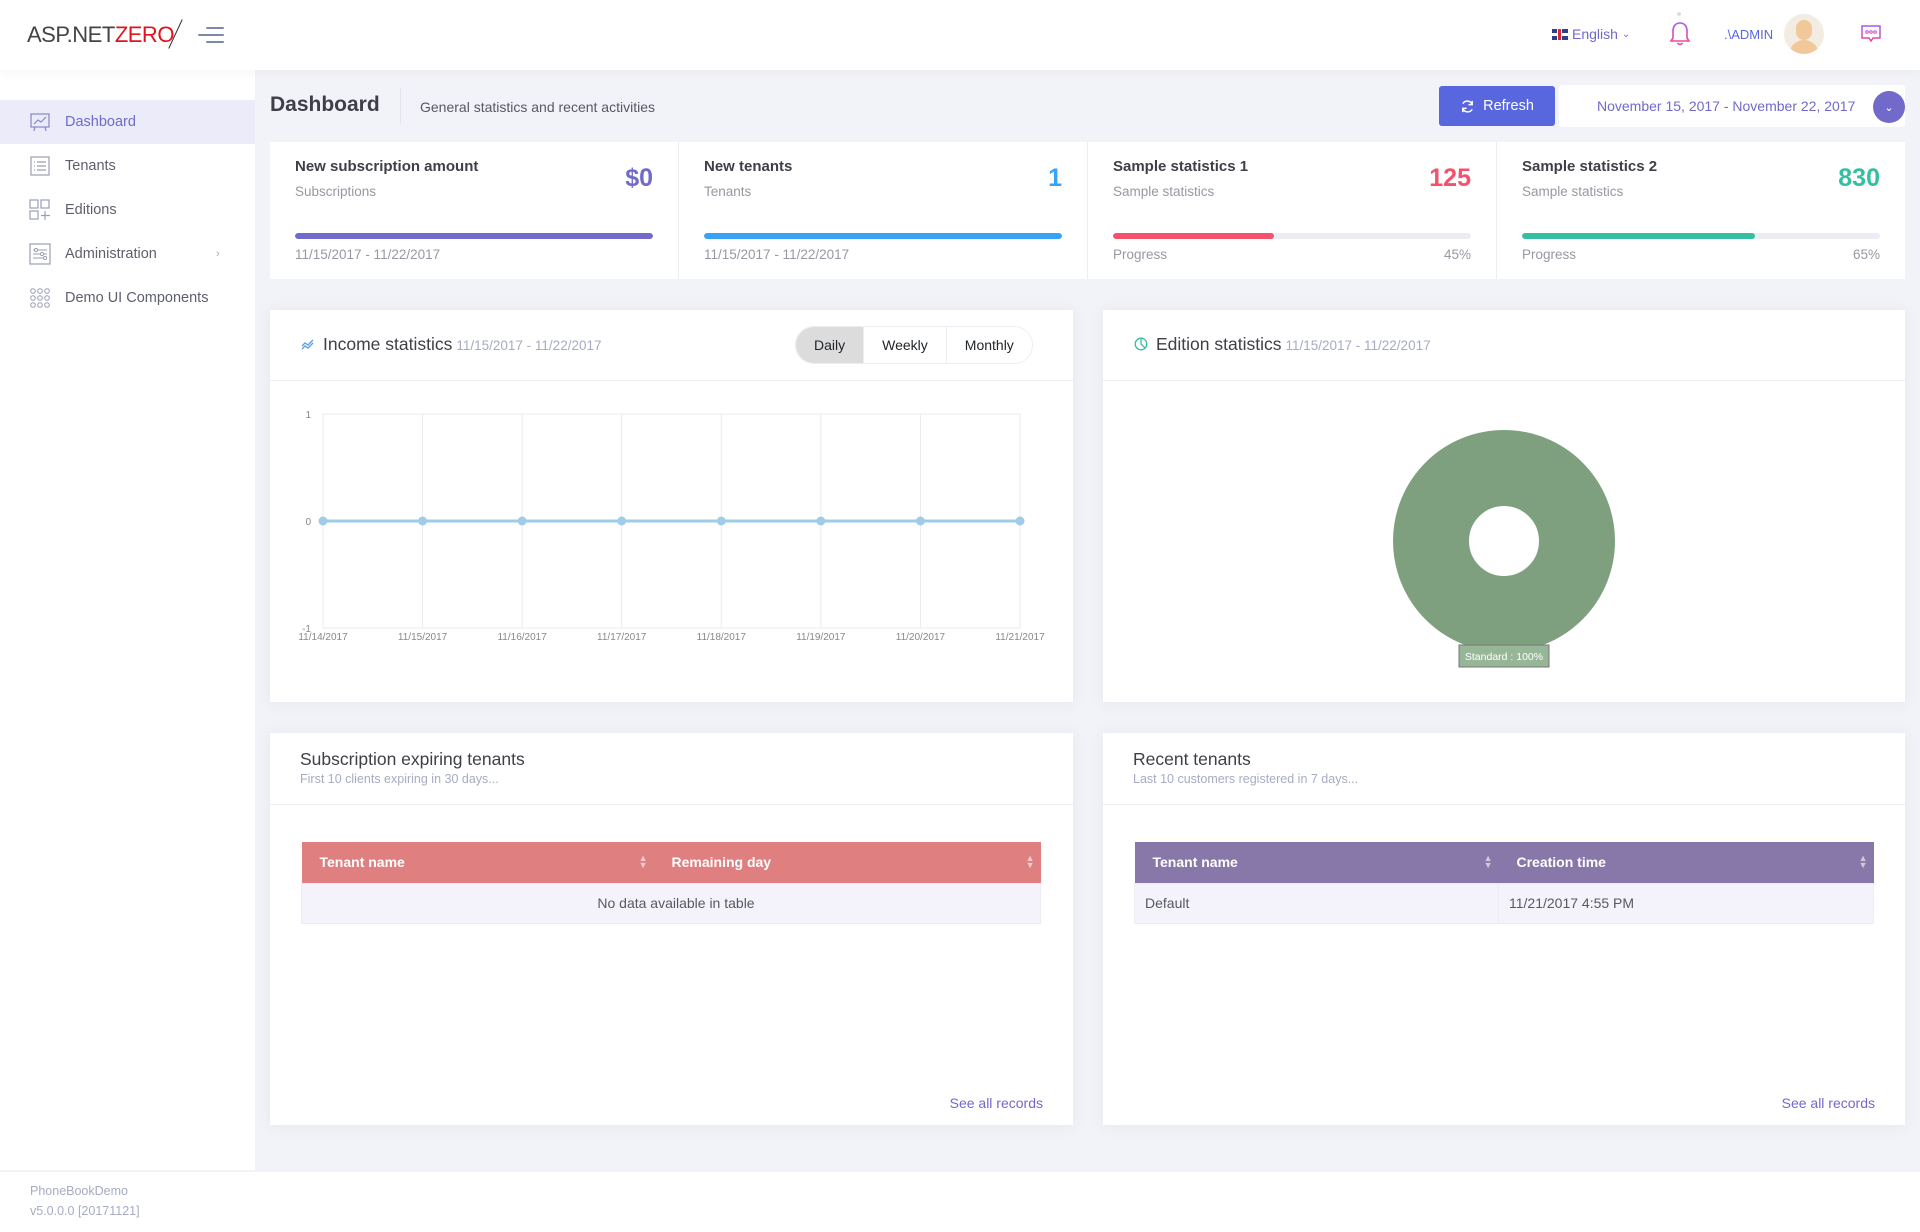 The height and width of the screenshot is (1232, 1920). What do you see at coordinates (127, 298) in the screenshot?
I see `sidebar-item-demo-ui-components: Demo UI Components` at bounding box center [127, 298].